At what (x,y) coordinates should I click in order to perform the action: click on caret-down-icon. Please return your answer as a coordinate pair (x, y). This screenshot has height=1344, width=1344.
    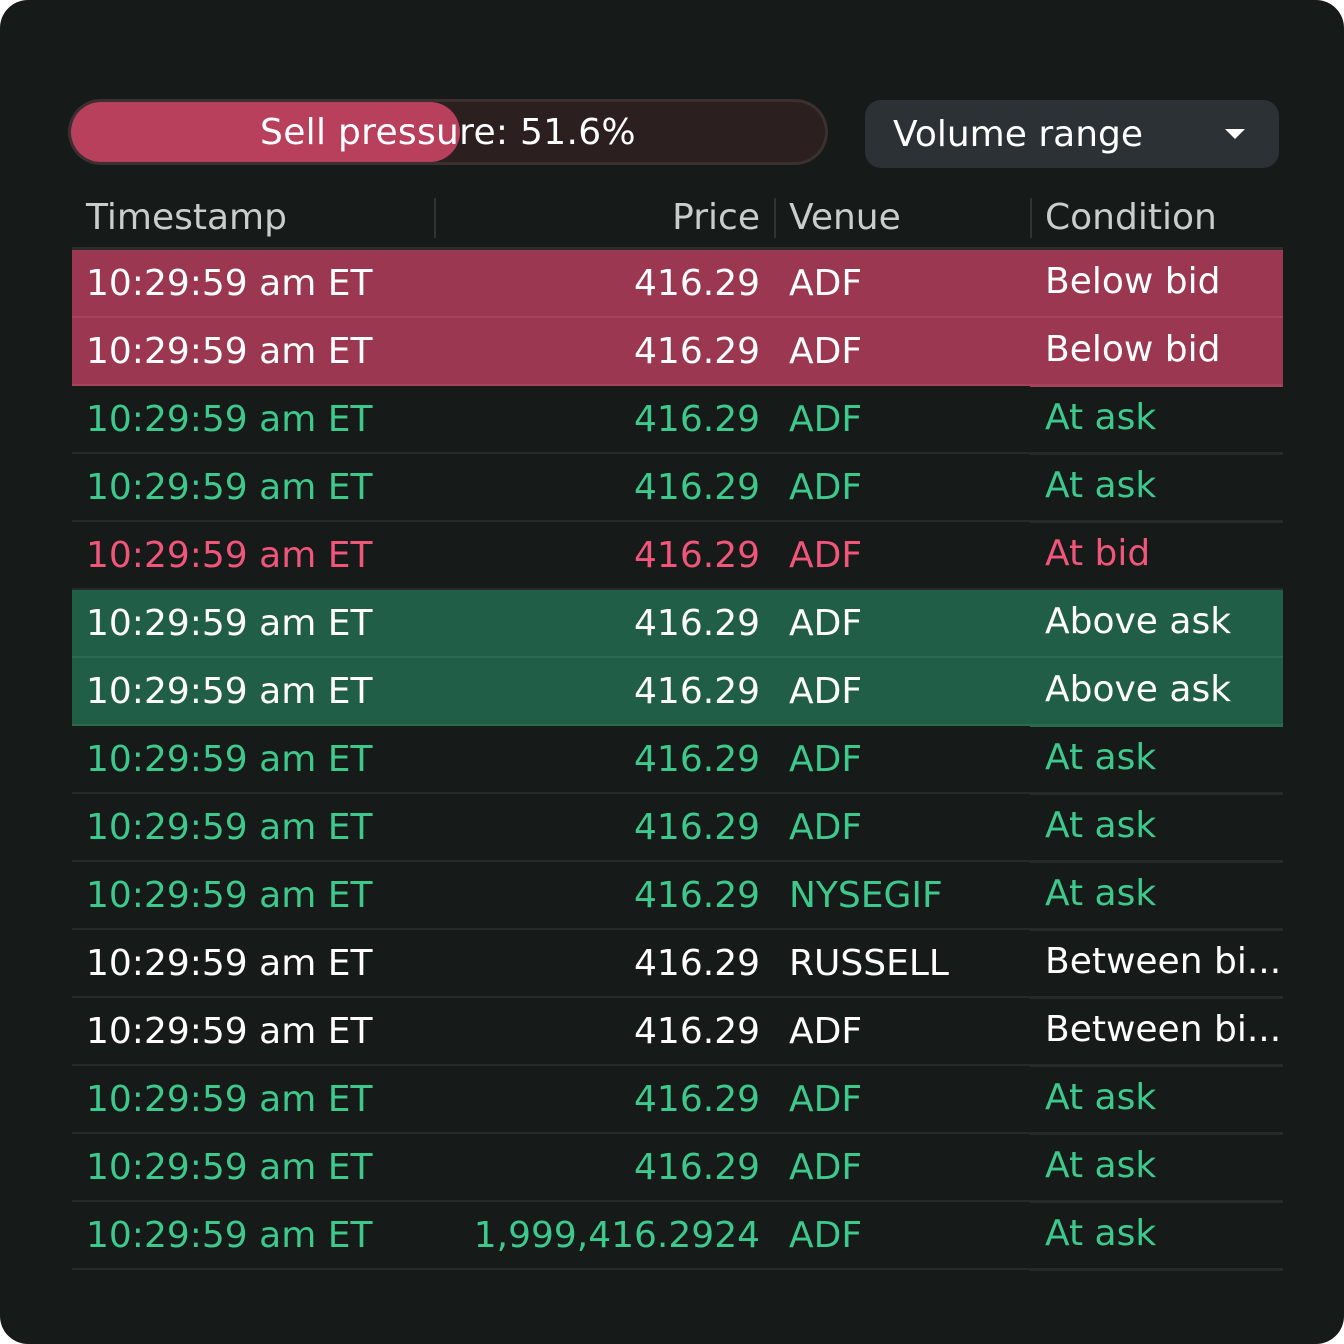
    Looking at the image, I should click on (1235, 134).